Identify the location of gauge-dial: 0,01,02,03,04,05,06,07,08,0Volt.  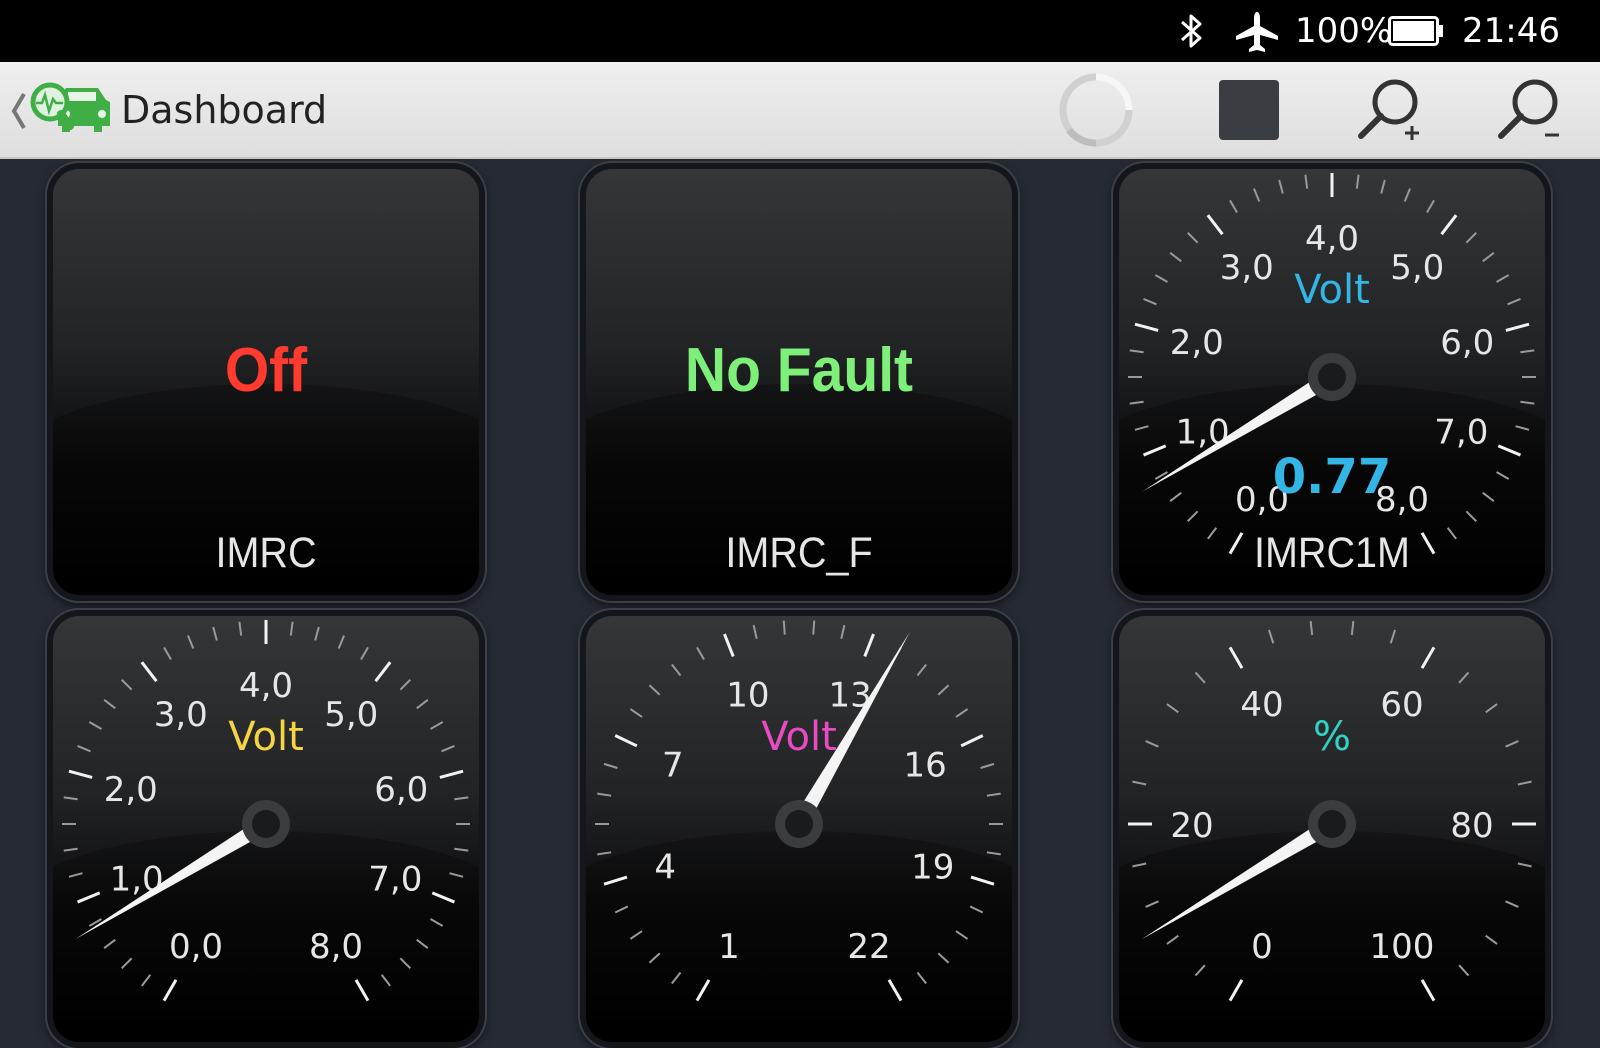
(266, 811).